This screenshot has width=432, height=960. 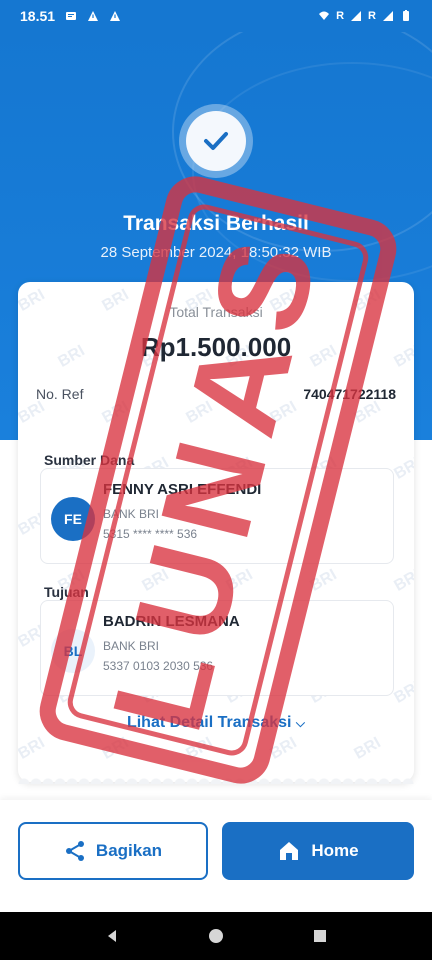 I want to click on destination-account-number: 5337 0103 2030 536, so click(x=158, y=666).